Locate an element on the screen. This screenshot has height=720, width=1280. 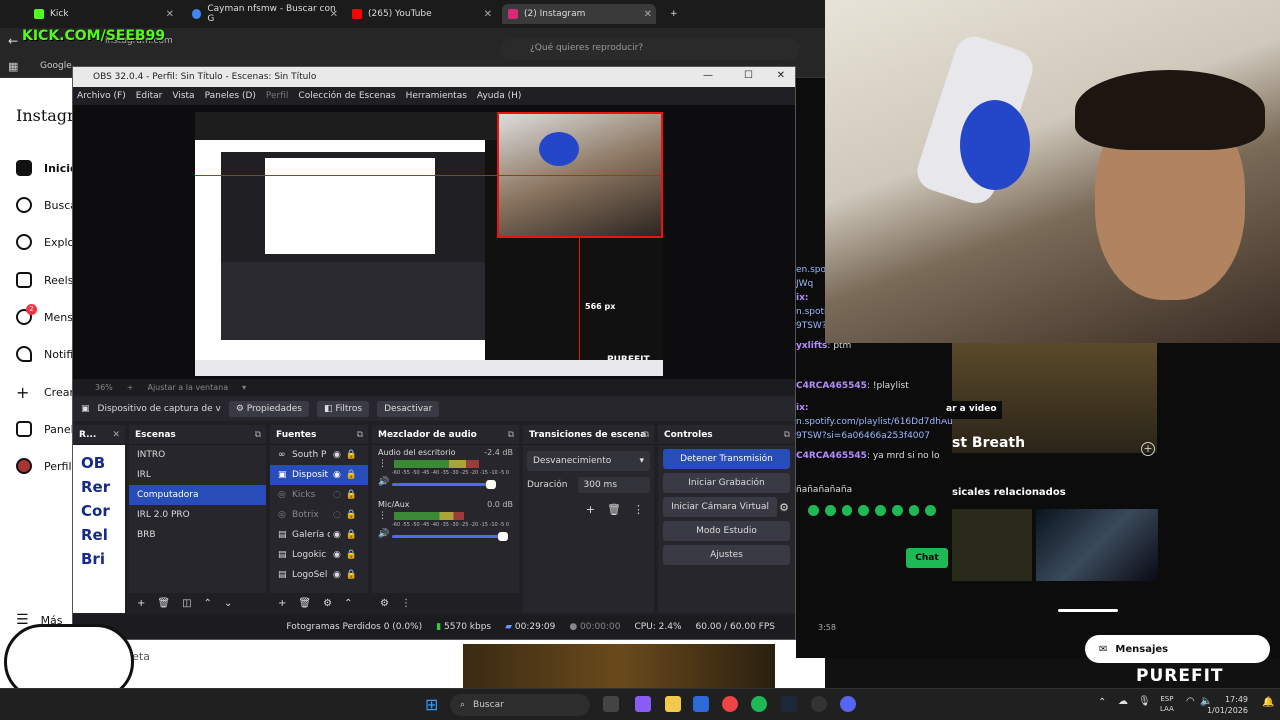
chevron-down-icon: ▾ is located at coordinates (244, 387).